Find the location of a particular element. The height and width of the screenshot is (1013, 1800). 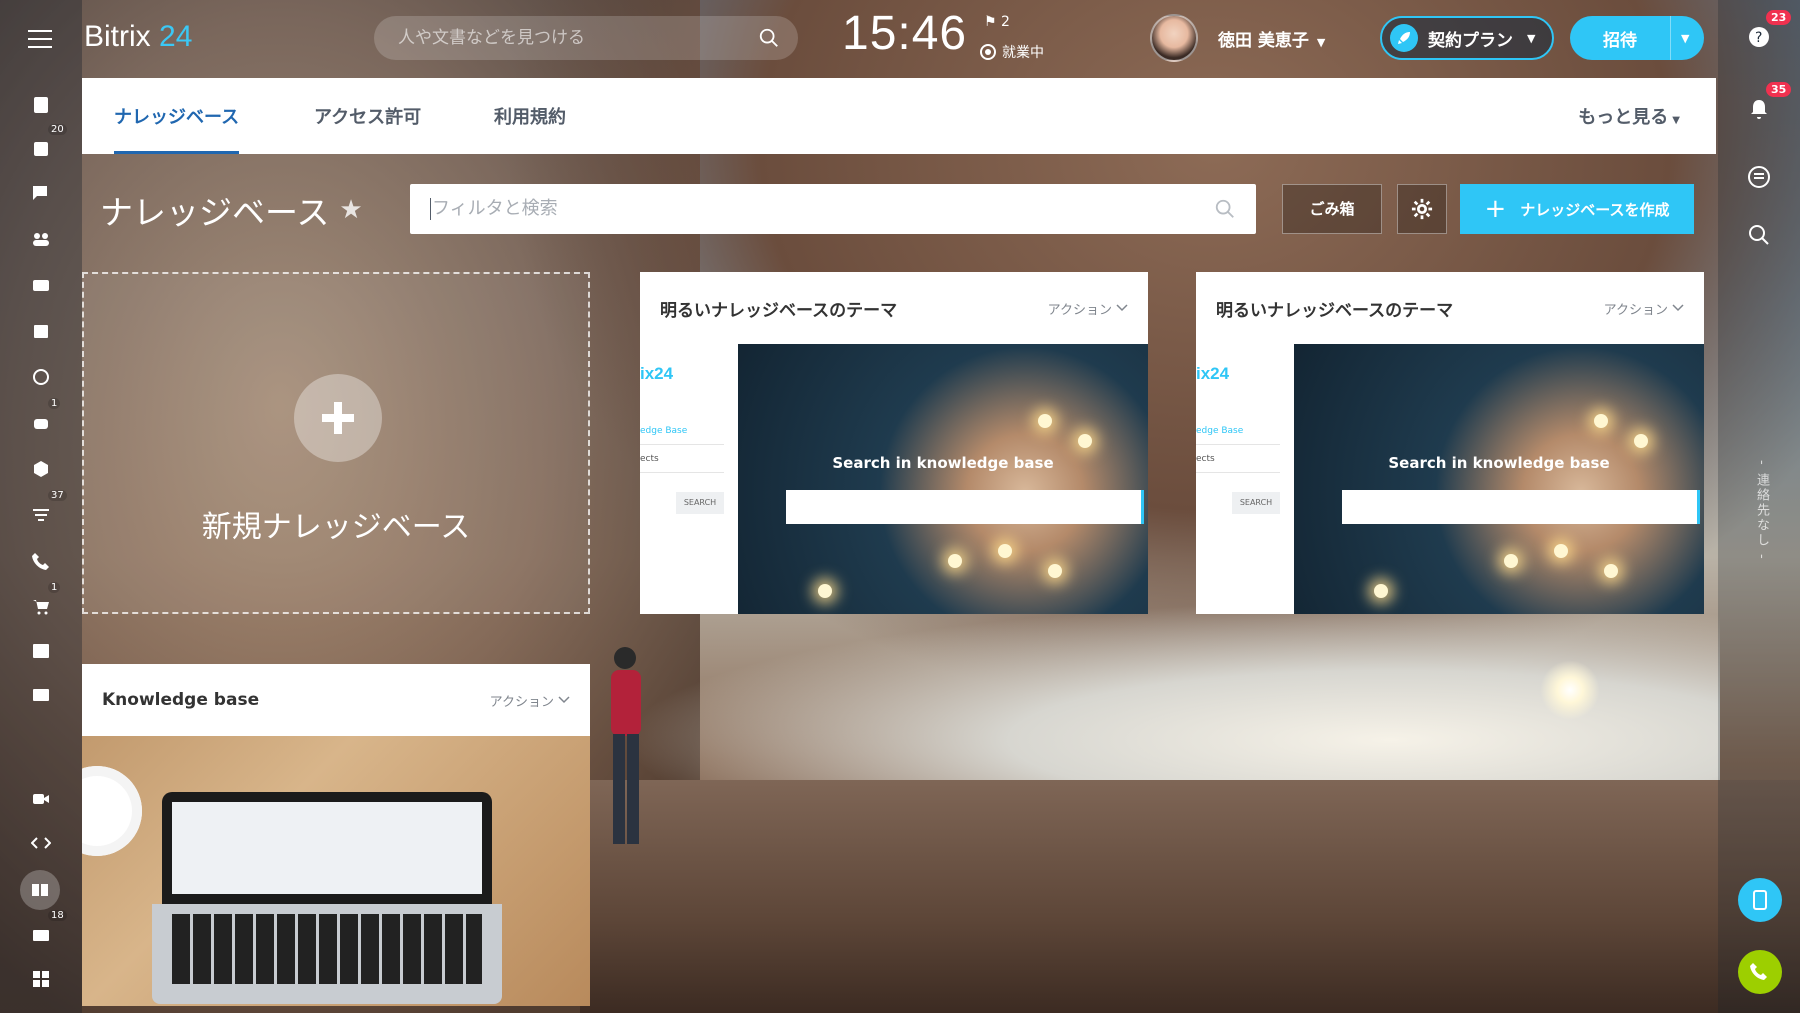

chat-icon is located at coordinates (41, 193).